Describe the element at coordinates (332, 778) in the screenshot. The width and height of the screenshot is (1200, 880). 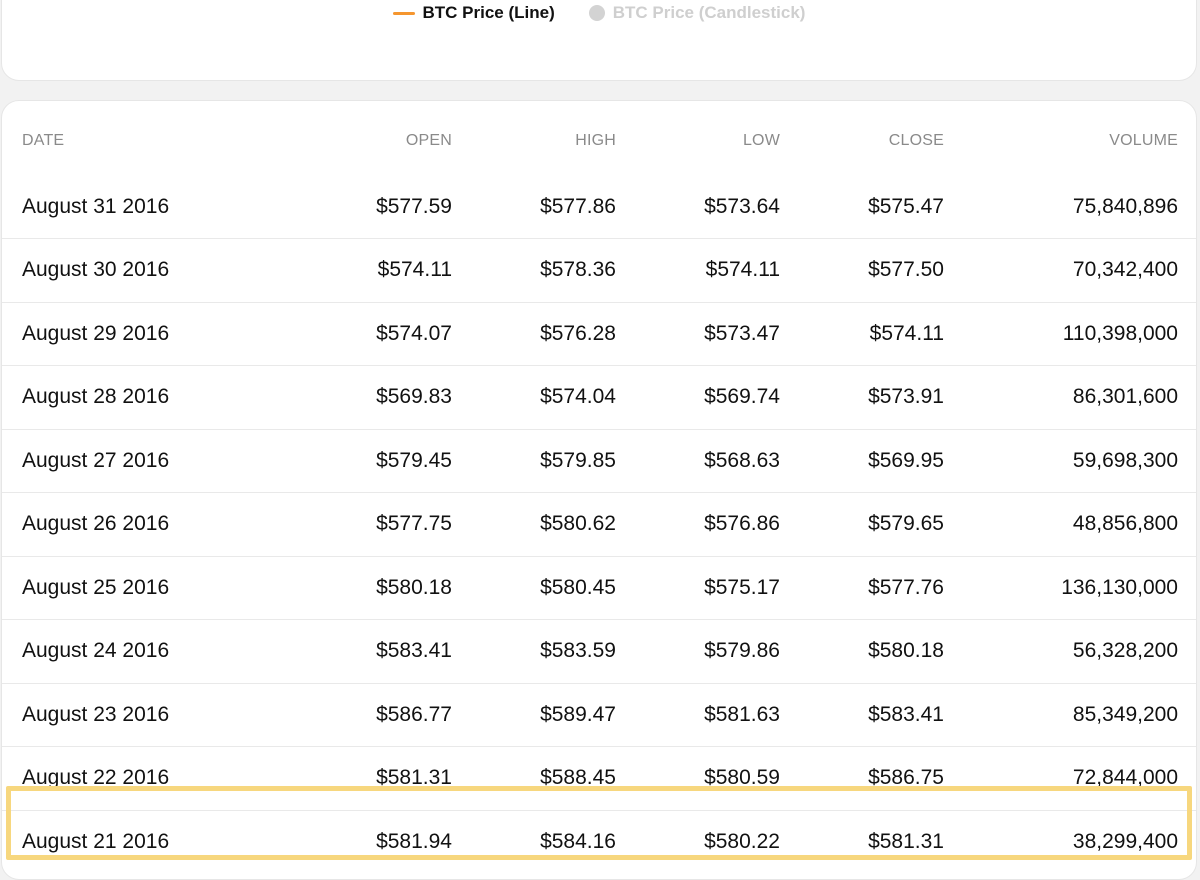
I see `cell-open: $581.31` at that location.